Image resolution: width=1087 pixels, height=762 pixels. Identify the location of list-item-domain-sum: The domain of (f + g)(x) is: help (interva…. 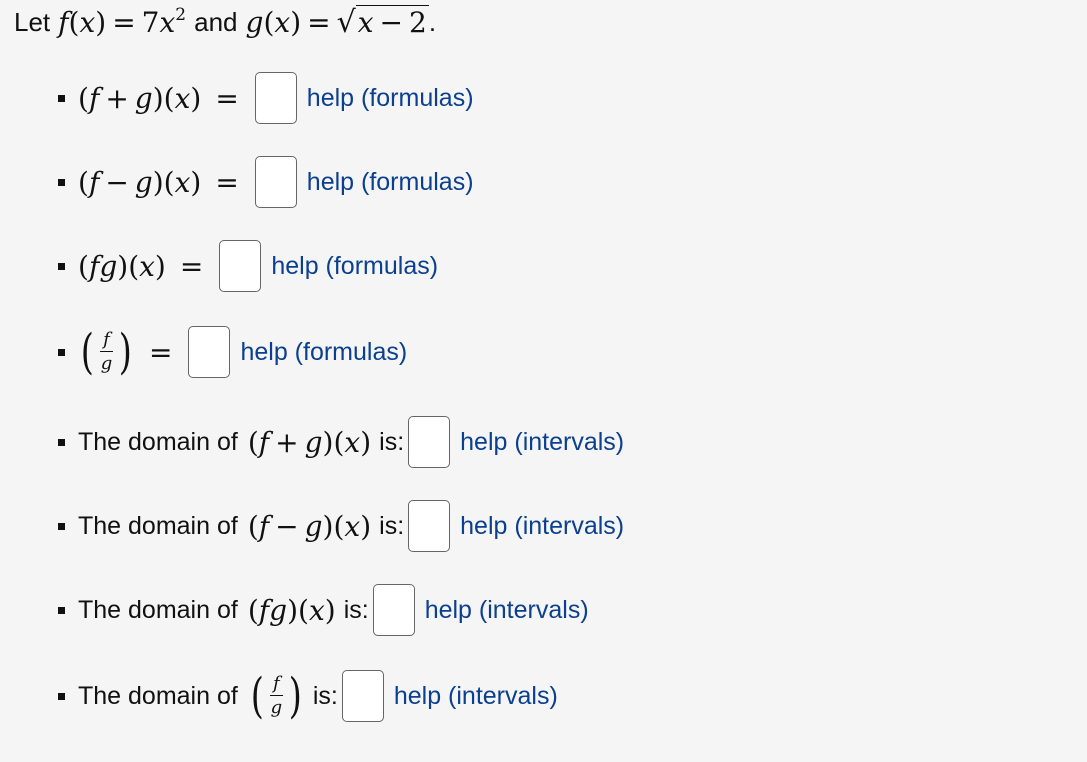
(341, 442).